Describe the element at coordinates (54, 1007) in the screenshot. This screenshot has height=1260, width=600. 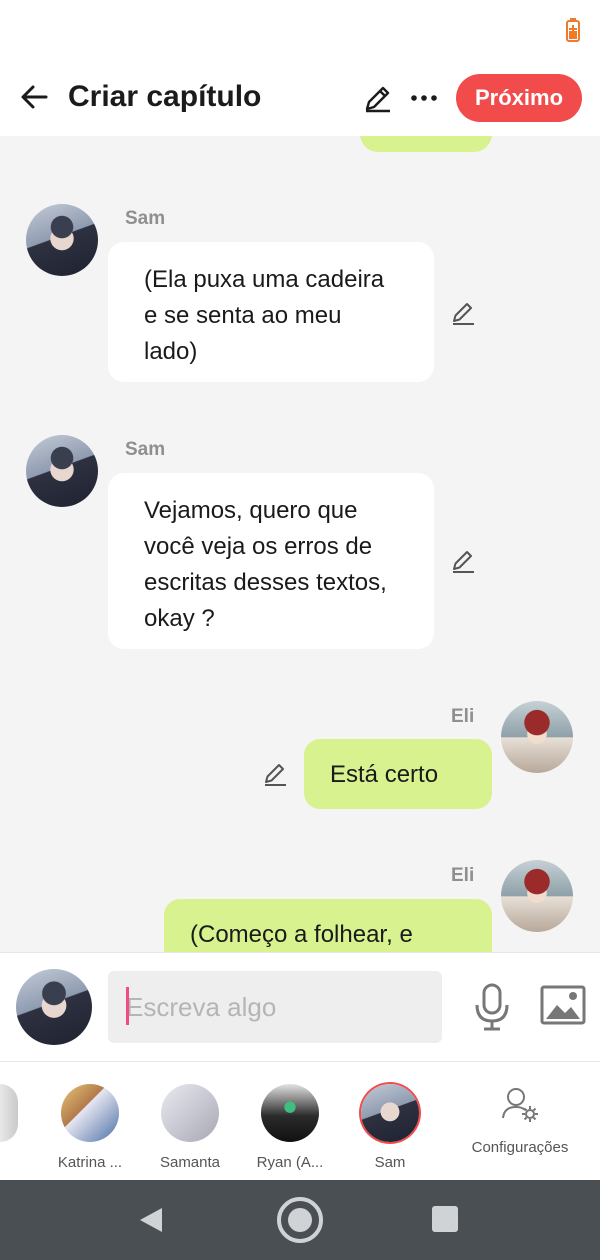
I see `selected-character-avatar` at that location.